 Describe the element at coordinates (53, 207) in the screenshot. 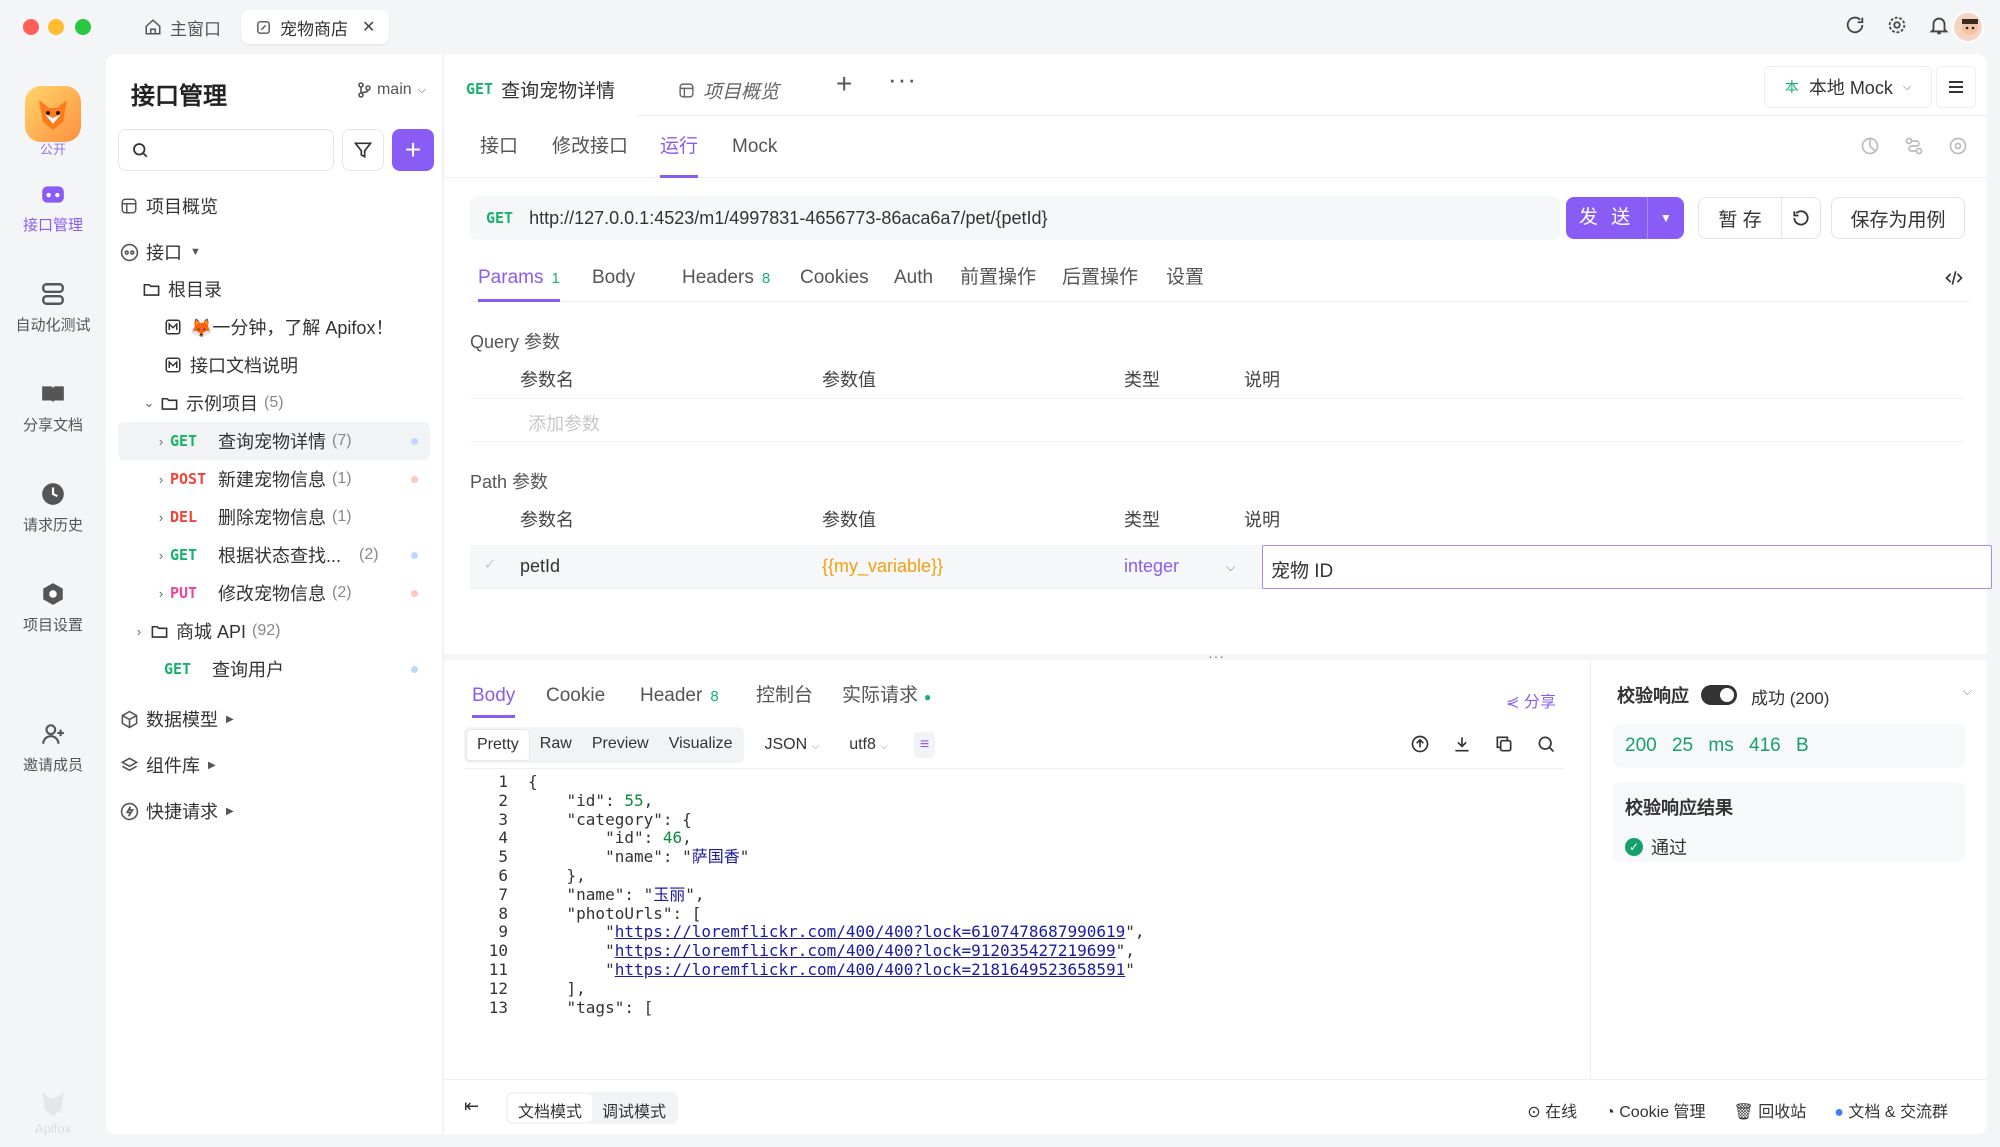

I see `rail-item-api: 接口管理` at that location.